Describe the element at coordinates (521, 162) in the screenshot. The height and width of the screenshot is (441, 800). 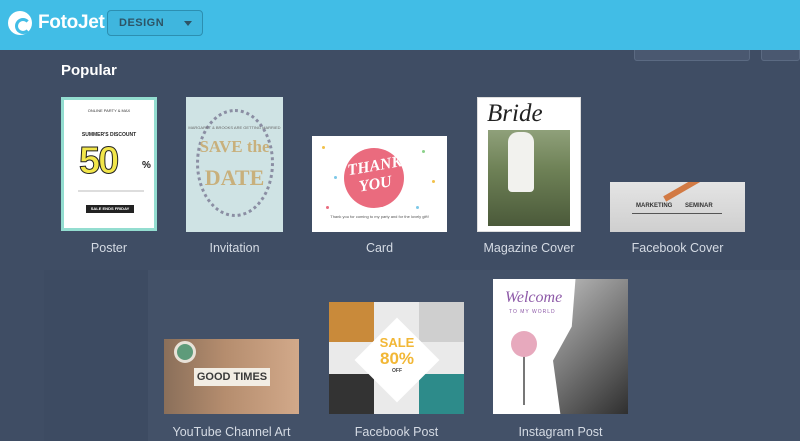
I see `magazine-photo-subject` at that location.